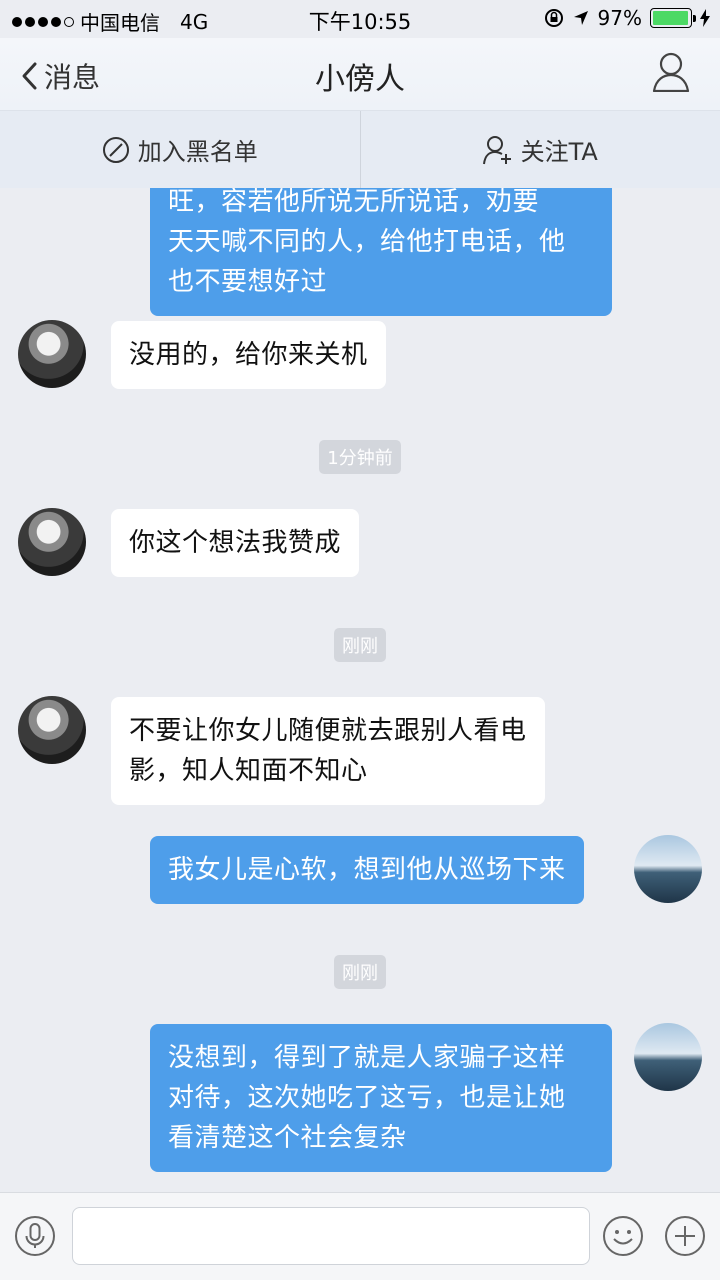  Describe the element at coordinates (197, 152) in the screenshot. I see `blacklist-label: 加入黑名单` at that location.